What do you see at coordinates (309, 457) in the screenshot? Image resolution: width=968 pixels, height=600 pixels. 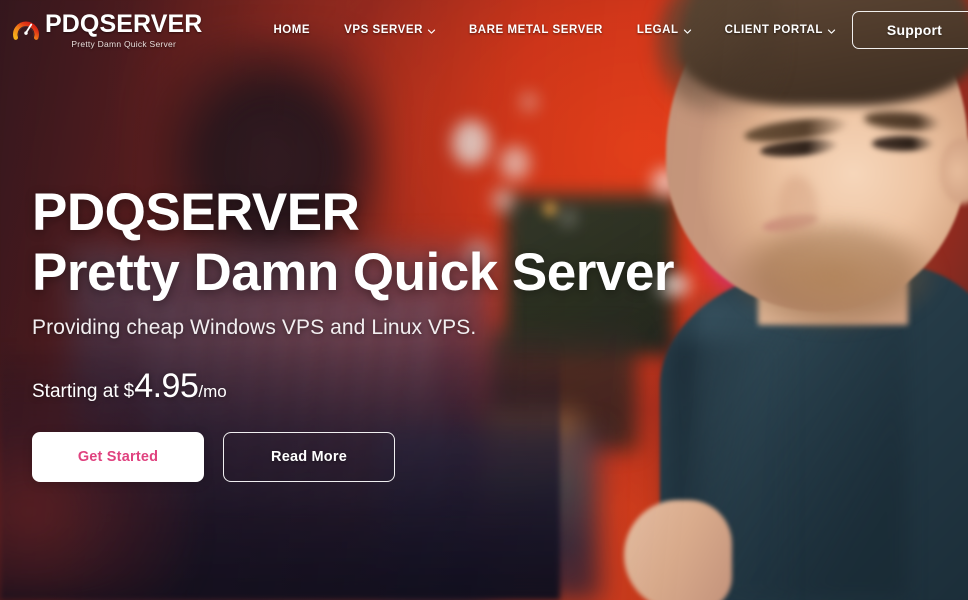 I see `read-more-button: Read More` at bounding box center [309, 457].